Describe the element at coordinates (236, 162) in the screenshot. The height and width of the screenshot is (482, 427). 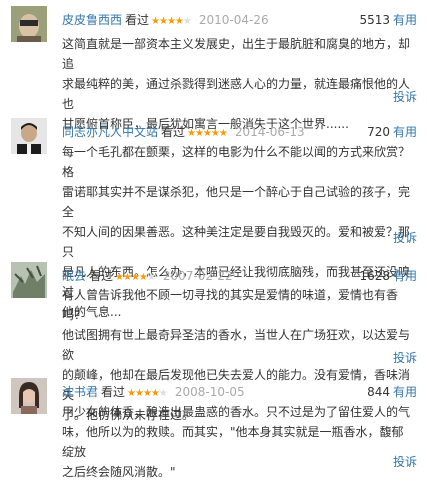
I see `review-line: 每一个毛孔都在颤栗，这样的电影为什么不能以闻的方式来欣赏？格` at that location.